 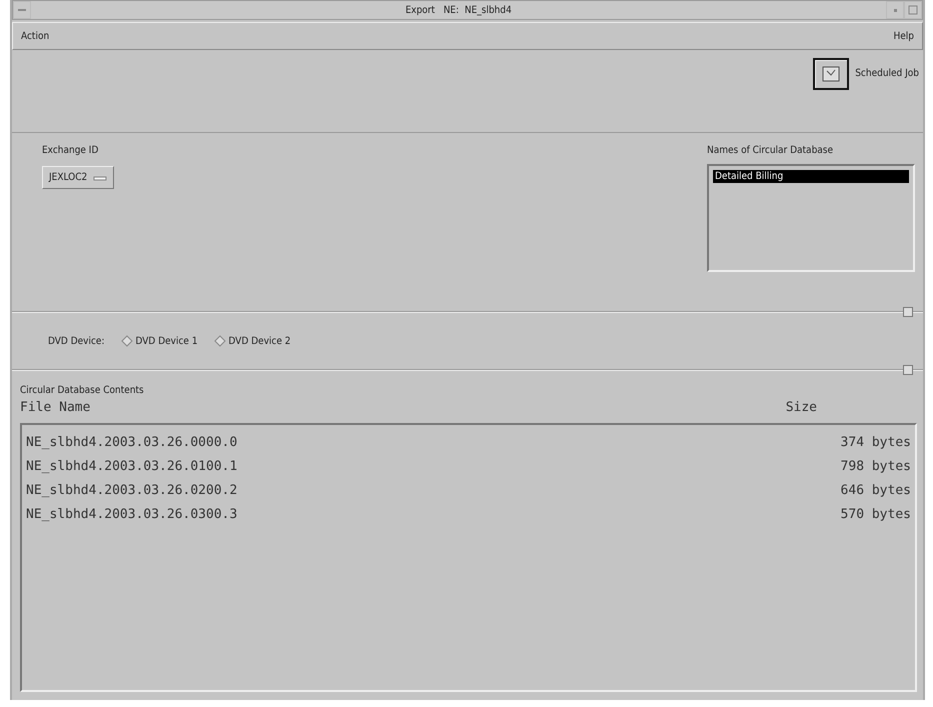 What do you see at coordinates (159, 341) in the screenshot?
I see `dvd-device-radio: DVD Device 1` at bounding box center [159, 341].